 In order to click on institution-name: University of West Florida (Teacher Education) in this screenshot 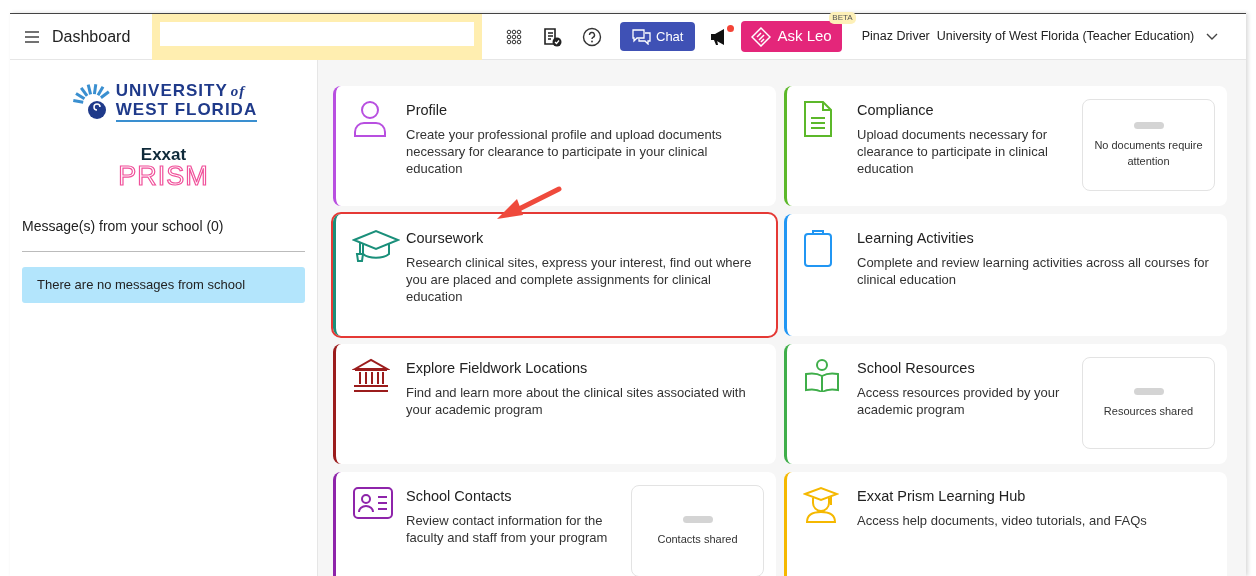, I will do `click(1065, 36)`.